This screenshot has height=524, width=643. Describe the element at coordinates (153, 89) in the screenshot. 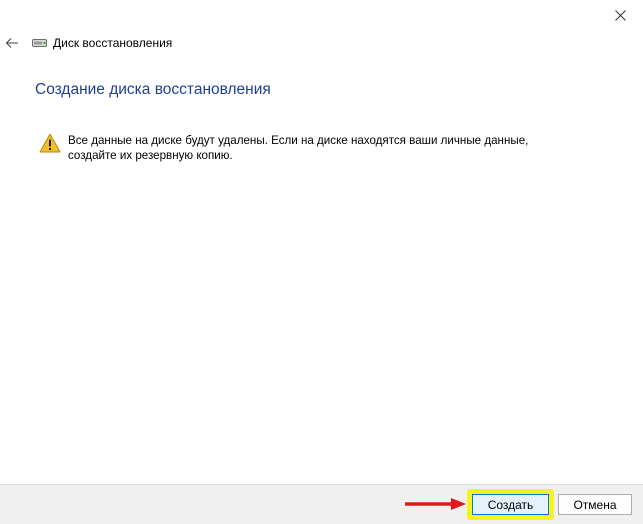

I see `page-title: Создание диска восстановления` at that location.